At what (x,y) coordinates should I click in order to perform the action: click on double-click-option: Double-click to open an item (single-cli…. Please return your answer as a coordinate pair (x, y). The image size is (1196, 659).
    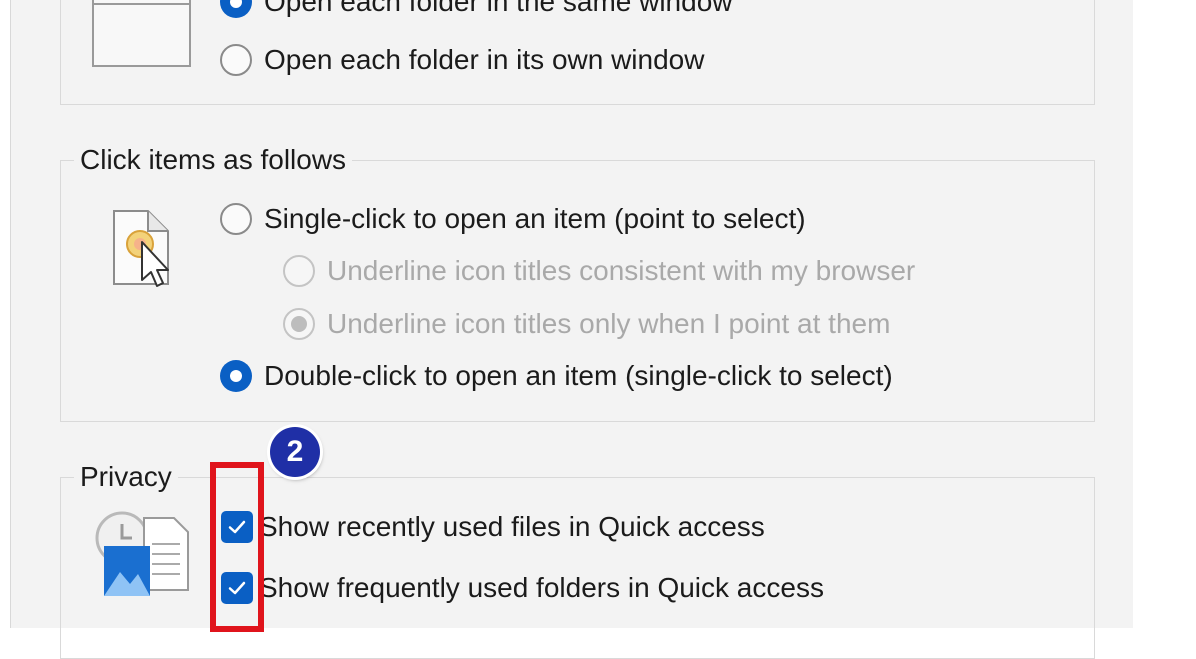
    Looking at the image, I should click on (556, 376).